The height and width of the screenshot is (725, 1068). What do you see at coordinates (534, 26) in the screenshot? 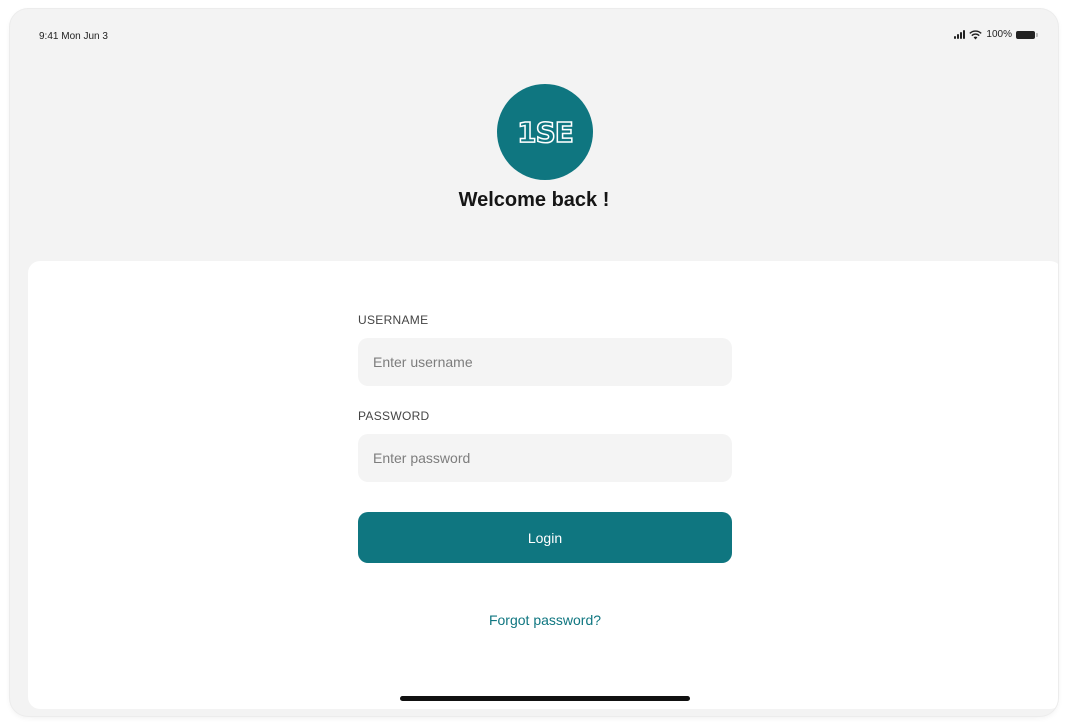
I see `status-bar: 9:41 Mon Jun 3 100%` at bounding box center [534, 26].